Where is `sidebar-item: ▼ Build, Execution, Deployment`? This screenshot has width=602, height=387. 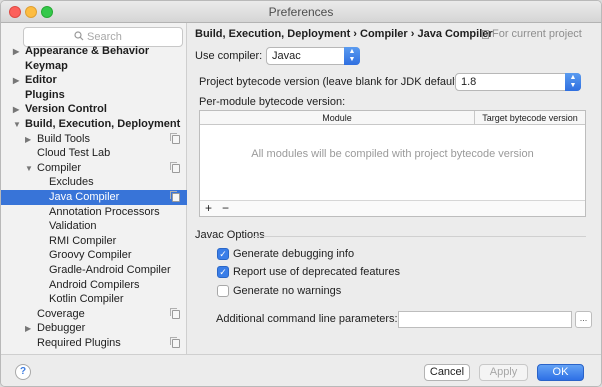 sidebar-item: ▼ Build, Execution, Deployment is located at coordinates (94, 124).